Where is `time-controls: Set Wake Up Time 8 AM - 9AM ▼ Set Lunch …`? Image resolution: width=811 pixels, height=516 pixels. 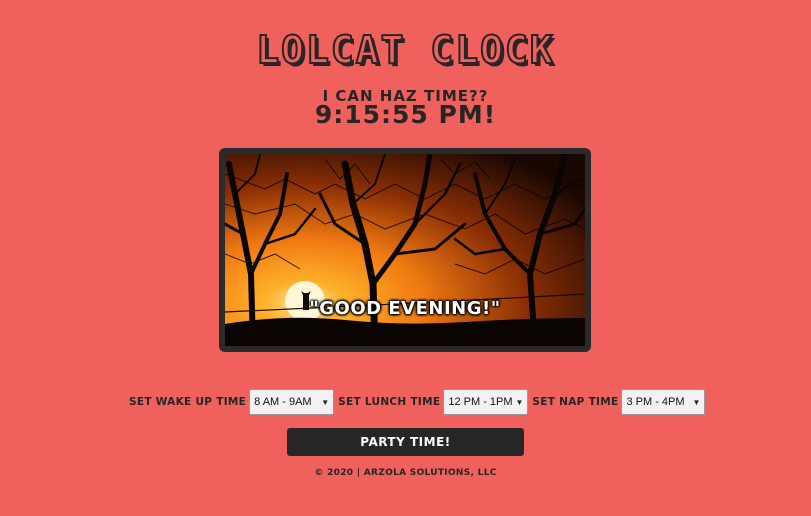 time-controls: Set Wake Up Time 8 AM - 9AM ▼ Set Lunch … is located at coordinates (419, 402).